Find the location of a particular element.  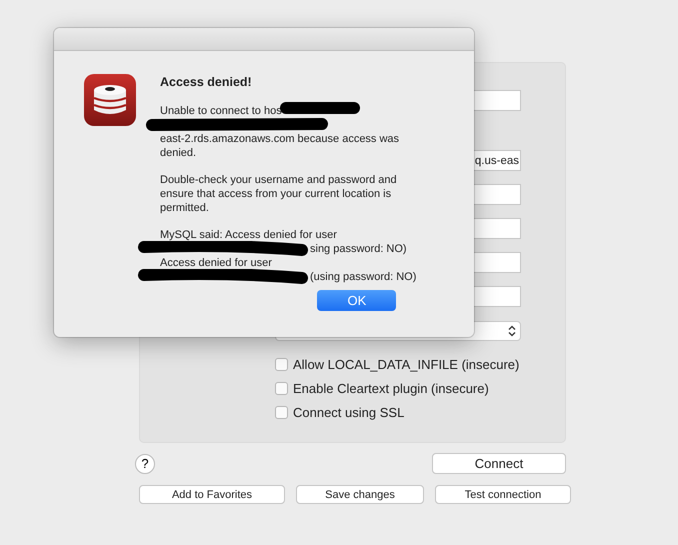

message-text: permitted. is located at coordinates (184, 208).